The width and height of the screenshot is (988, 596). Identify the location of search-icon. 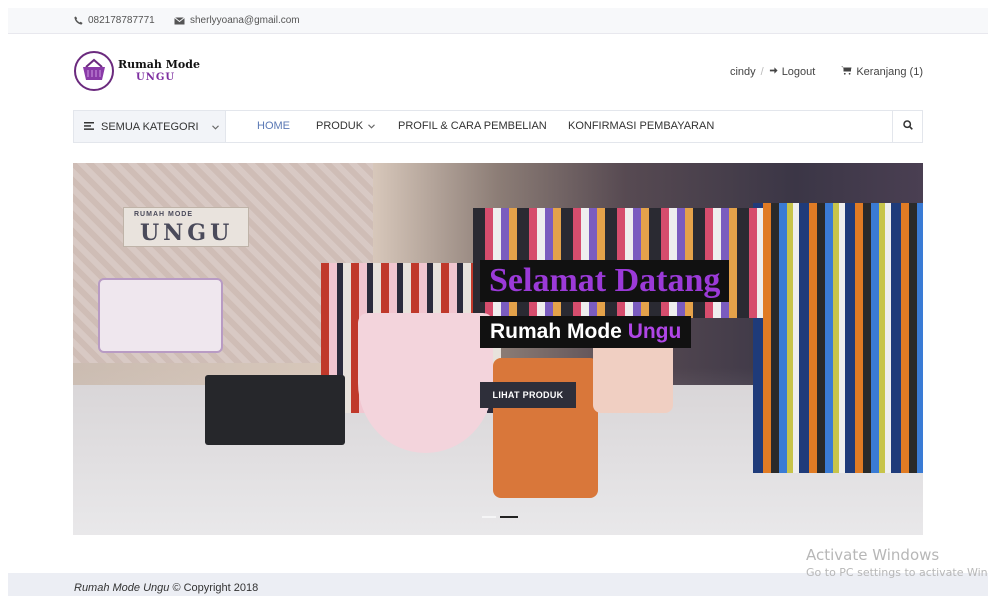
(907, 126).